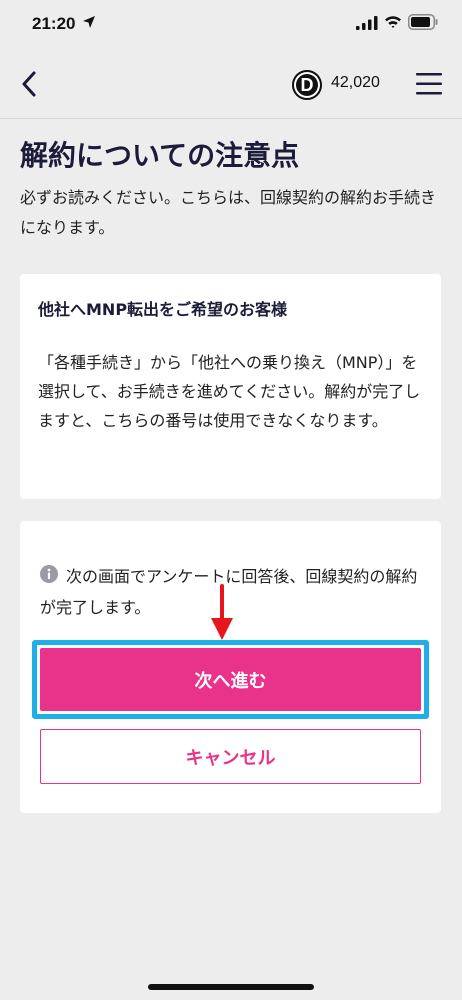 This screenshot has width=462, height=1000. I want to click on cancel-button: キャンセル, so click(230, 756).